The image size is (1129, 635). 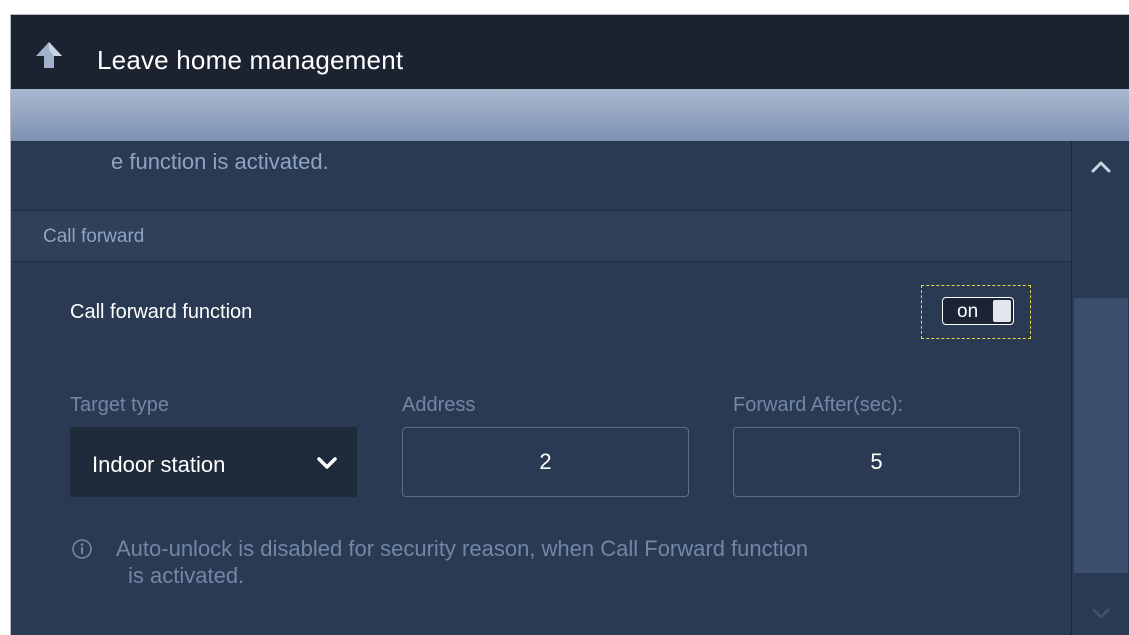 What do you see at coordinates (1101, 435) in the screenshot?
I see `scroll-thumb` at bounding box center [1101, 435].